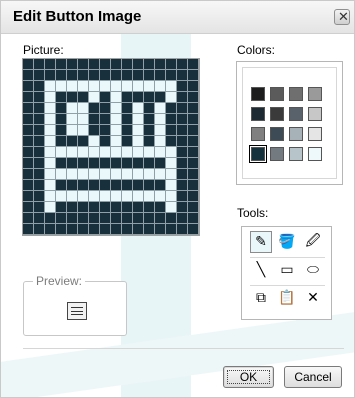 The image size is (355, 398). Describe the element at coordinates (248, 377) in the screenshot. I see `ok-button: OK` at that location.